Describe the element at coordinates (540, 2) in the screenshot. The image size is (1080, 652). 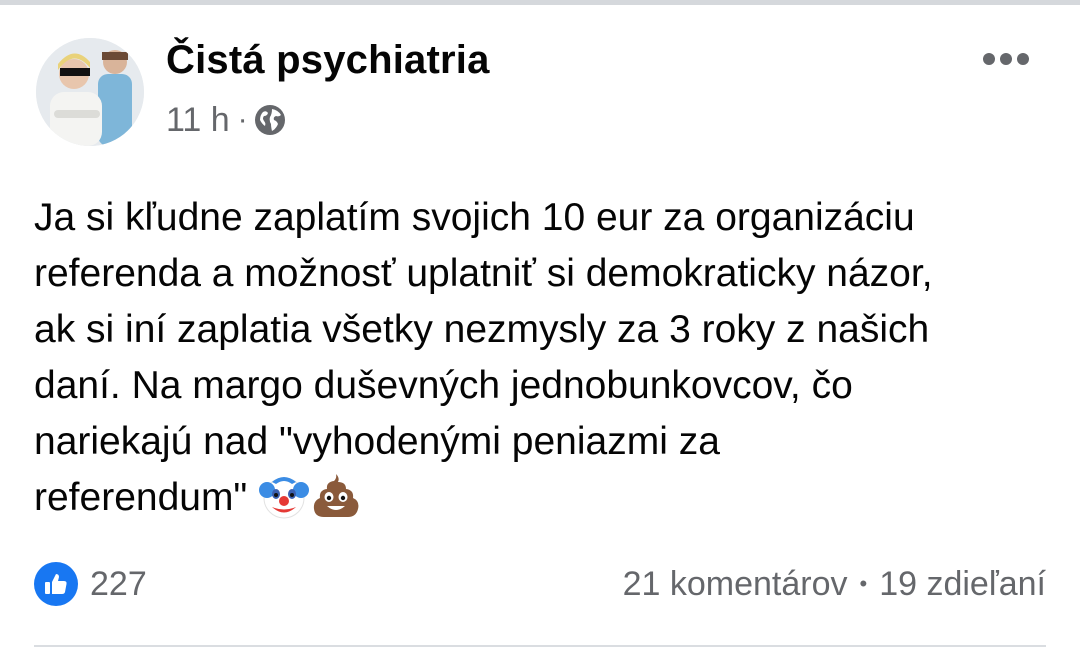
I see `top-border` at that location.